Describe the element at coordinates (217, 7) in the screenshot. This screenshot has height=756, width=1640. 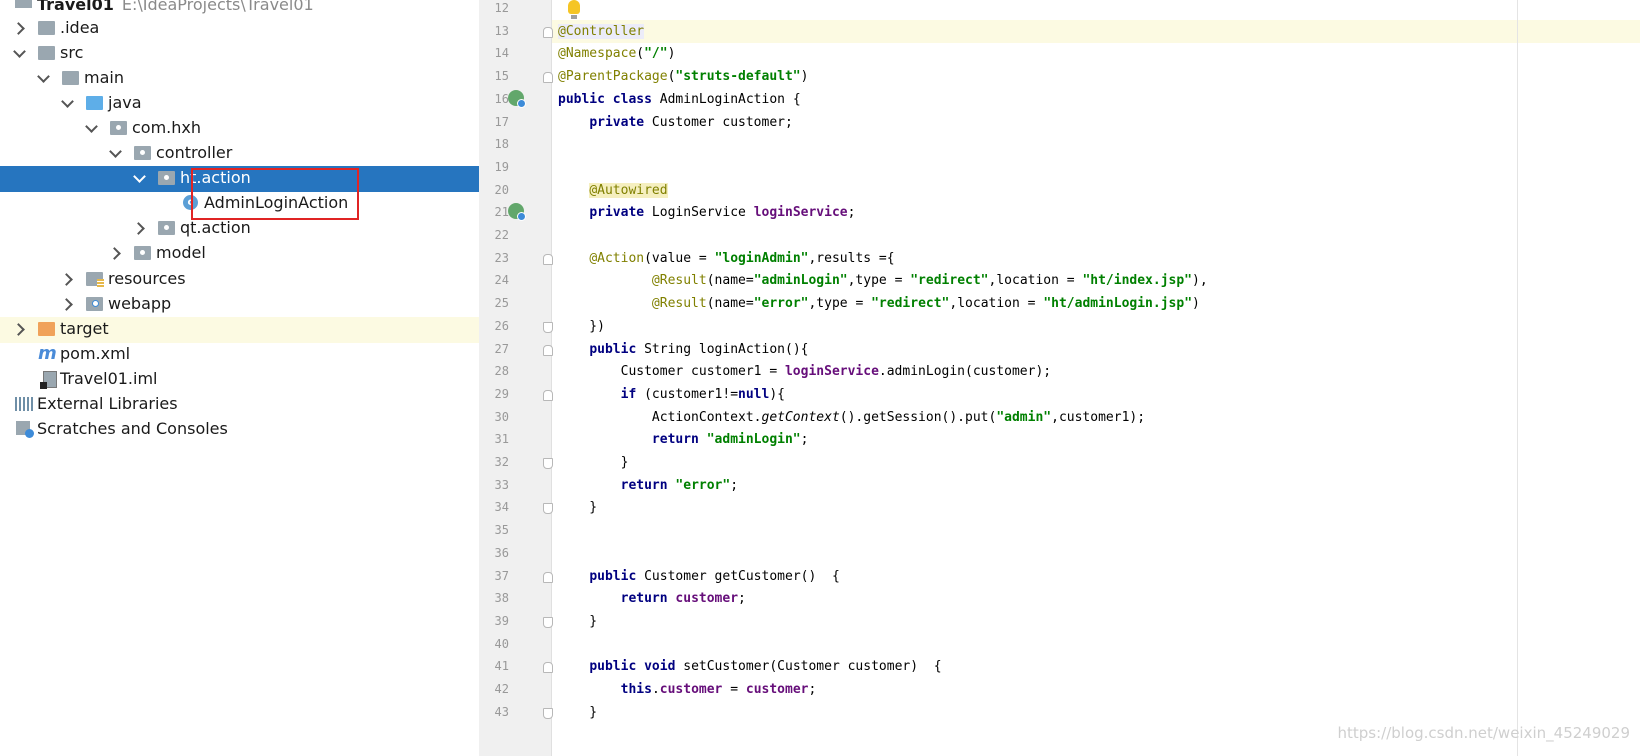
I see `project-path: E:\IdeaProjects\Travel01` at that location.